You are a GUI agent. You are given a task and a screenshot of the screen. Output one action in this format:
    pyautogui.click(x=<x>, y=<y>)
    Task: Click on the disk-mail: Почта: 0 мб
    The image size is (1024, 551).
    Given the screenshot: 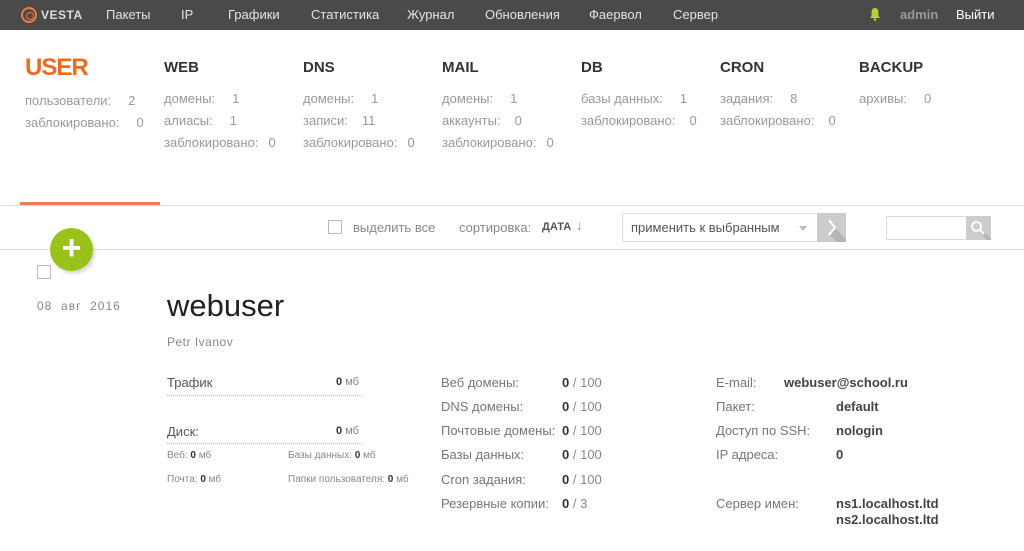 What is the action you would take?
    pyautogui.click(x=194, y=479)
    